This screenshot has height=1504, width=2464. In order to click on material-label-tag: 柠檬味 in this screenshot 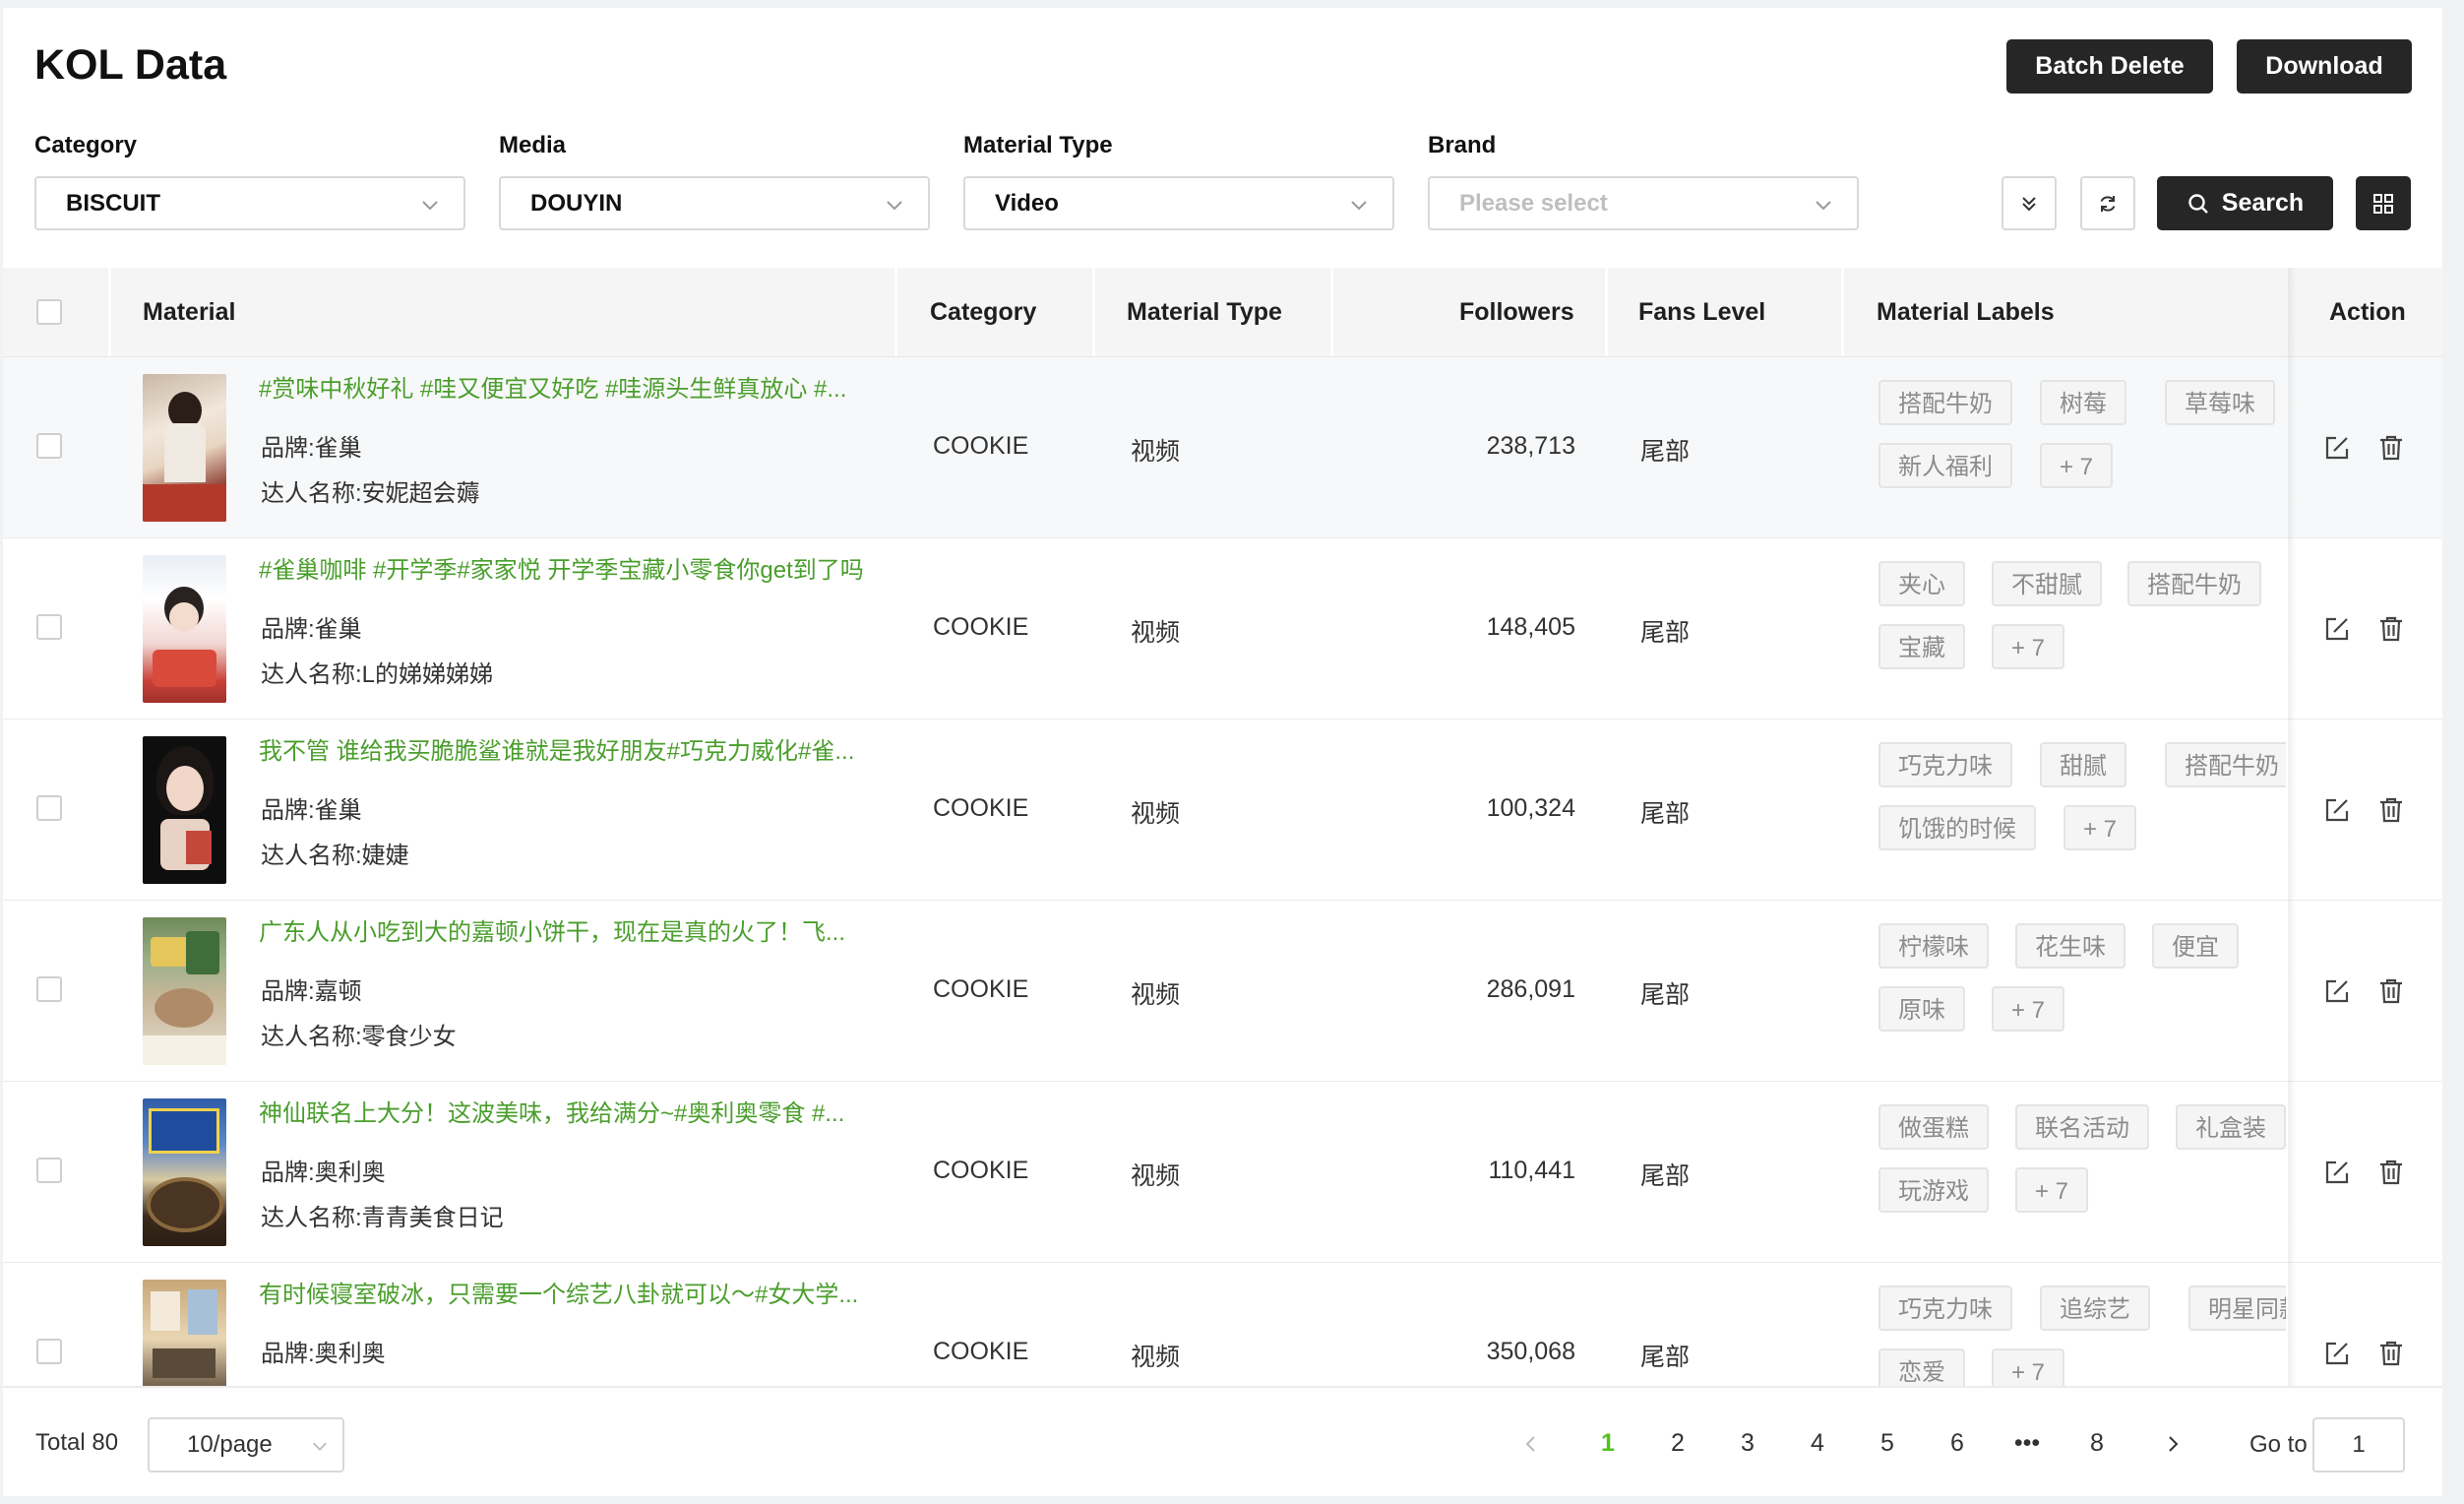, I will do `click(1934, 946)`.